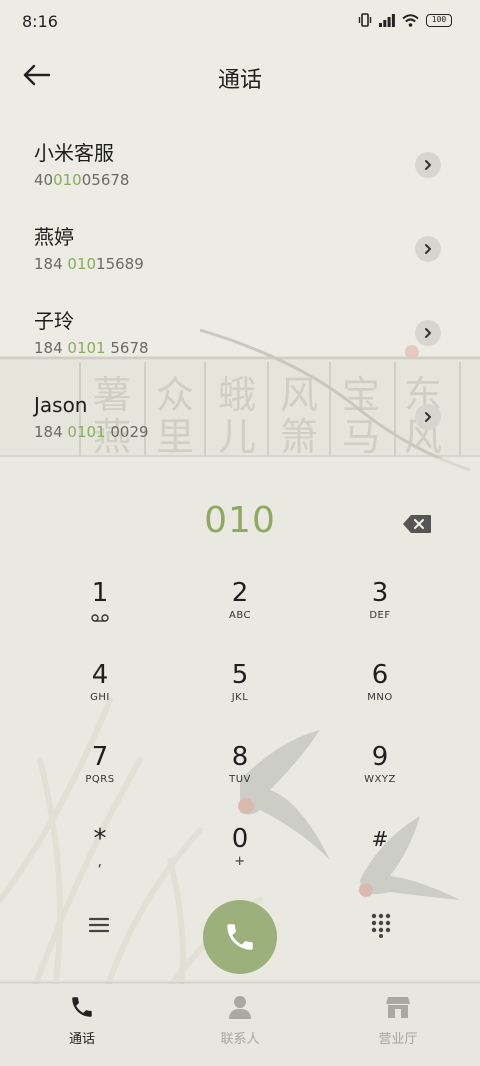 The image size is (480, 1066). I want to click on menu-button, so click(99, 925).